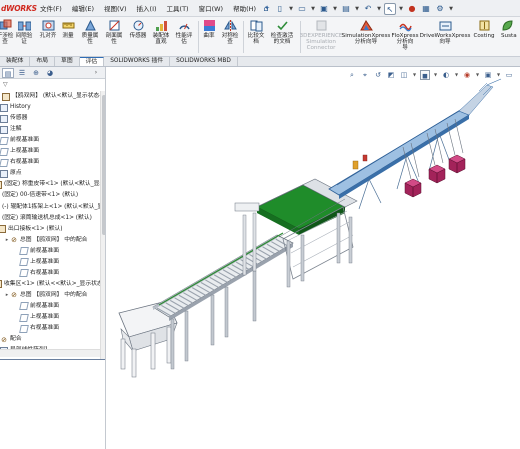 The image size is (520, 449). Describe the element at coordinates (324, 9) in the screenshot. I see `save-icon: ▣` at that location.